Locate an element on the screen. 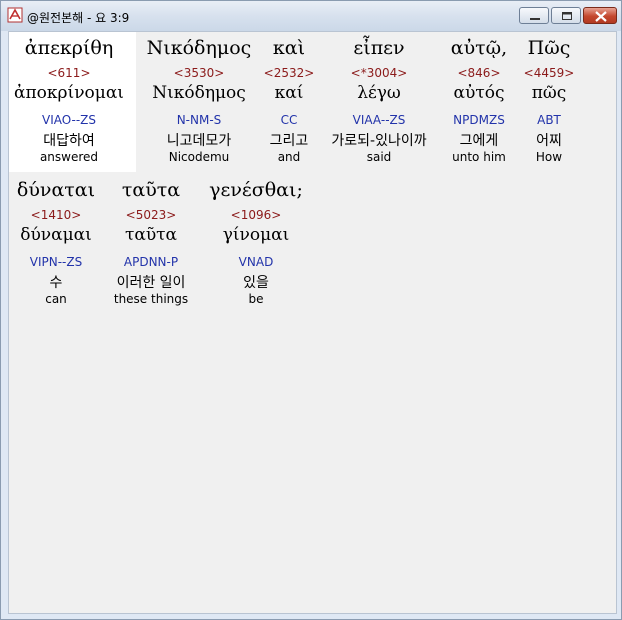 This screenshot has width=622, height=620. korean-gloss: 어찌 is located at coordinates (549, 141).